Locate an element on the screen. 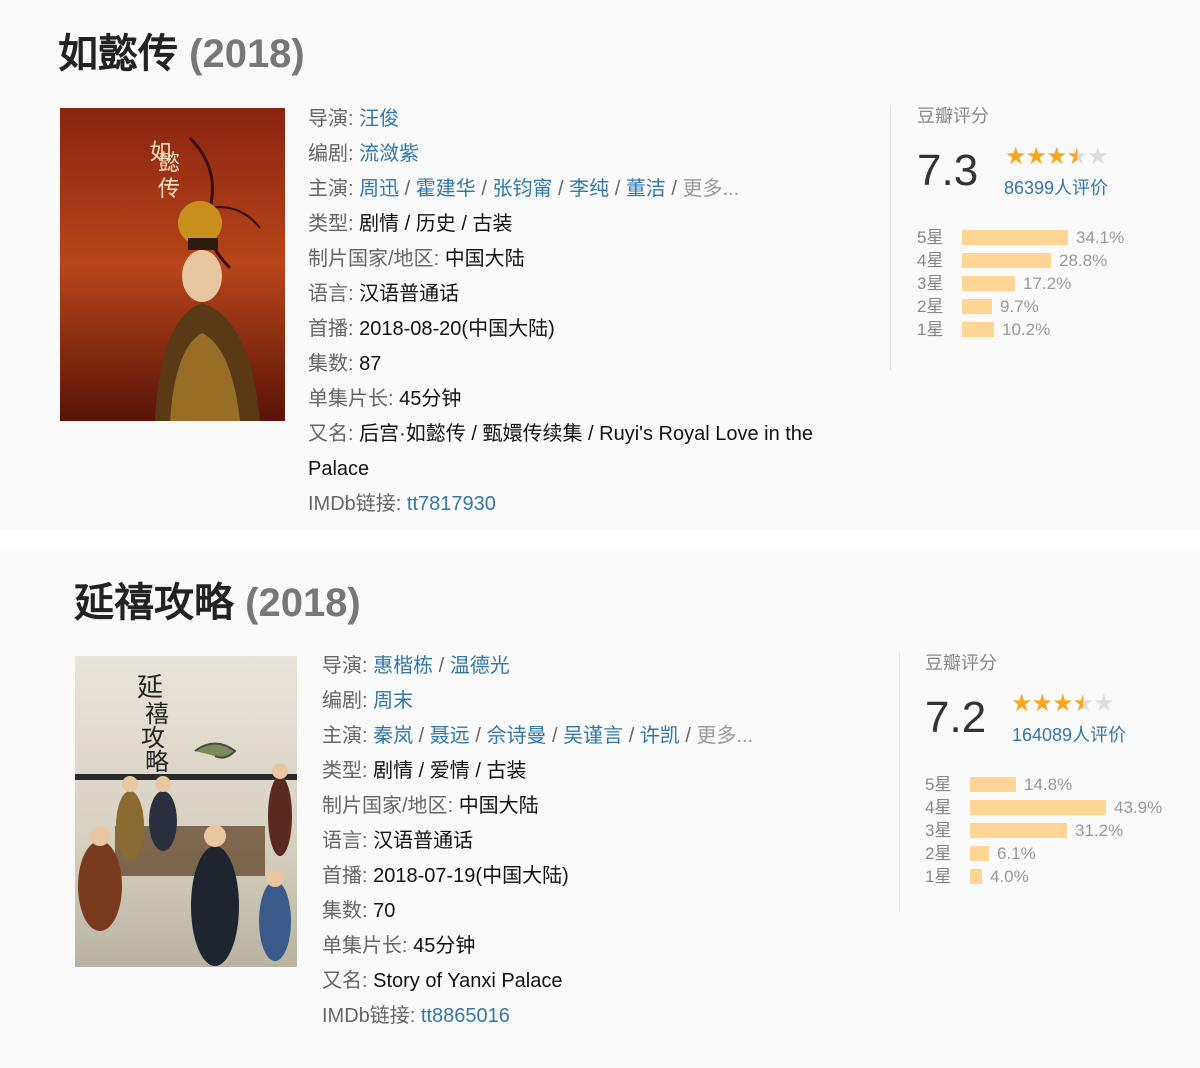 The image size is (1200, 1068). rating-percent: 6.1% is located at coordinates (1016, 853).